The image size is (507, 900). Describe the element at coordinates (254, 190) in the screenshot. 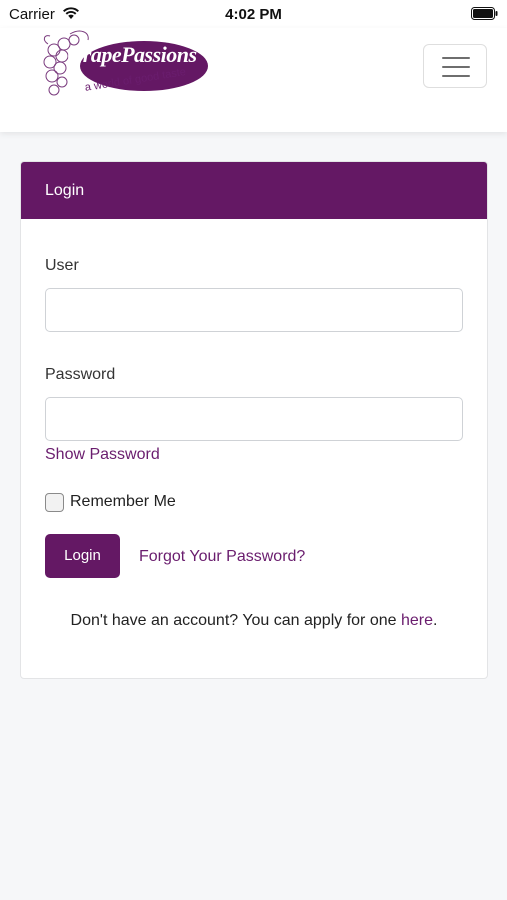

I see `card-header: Login` at that location.